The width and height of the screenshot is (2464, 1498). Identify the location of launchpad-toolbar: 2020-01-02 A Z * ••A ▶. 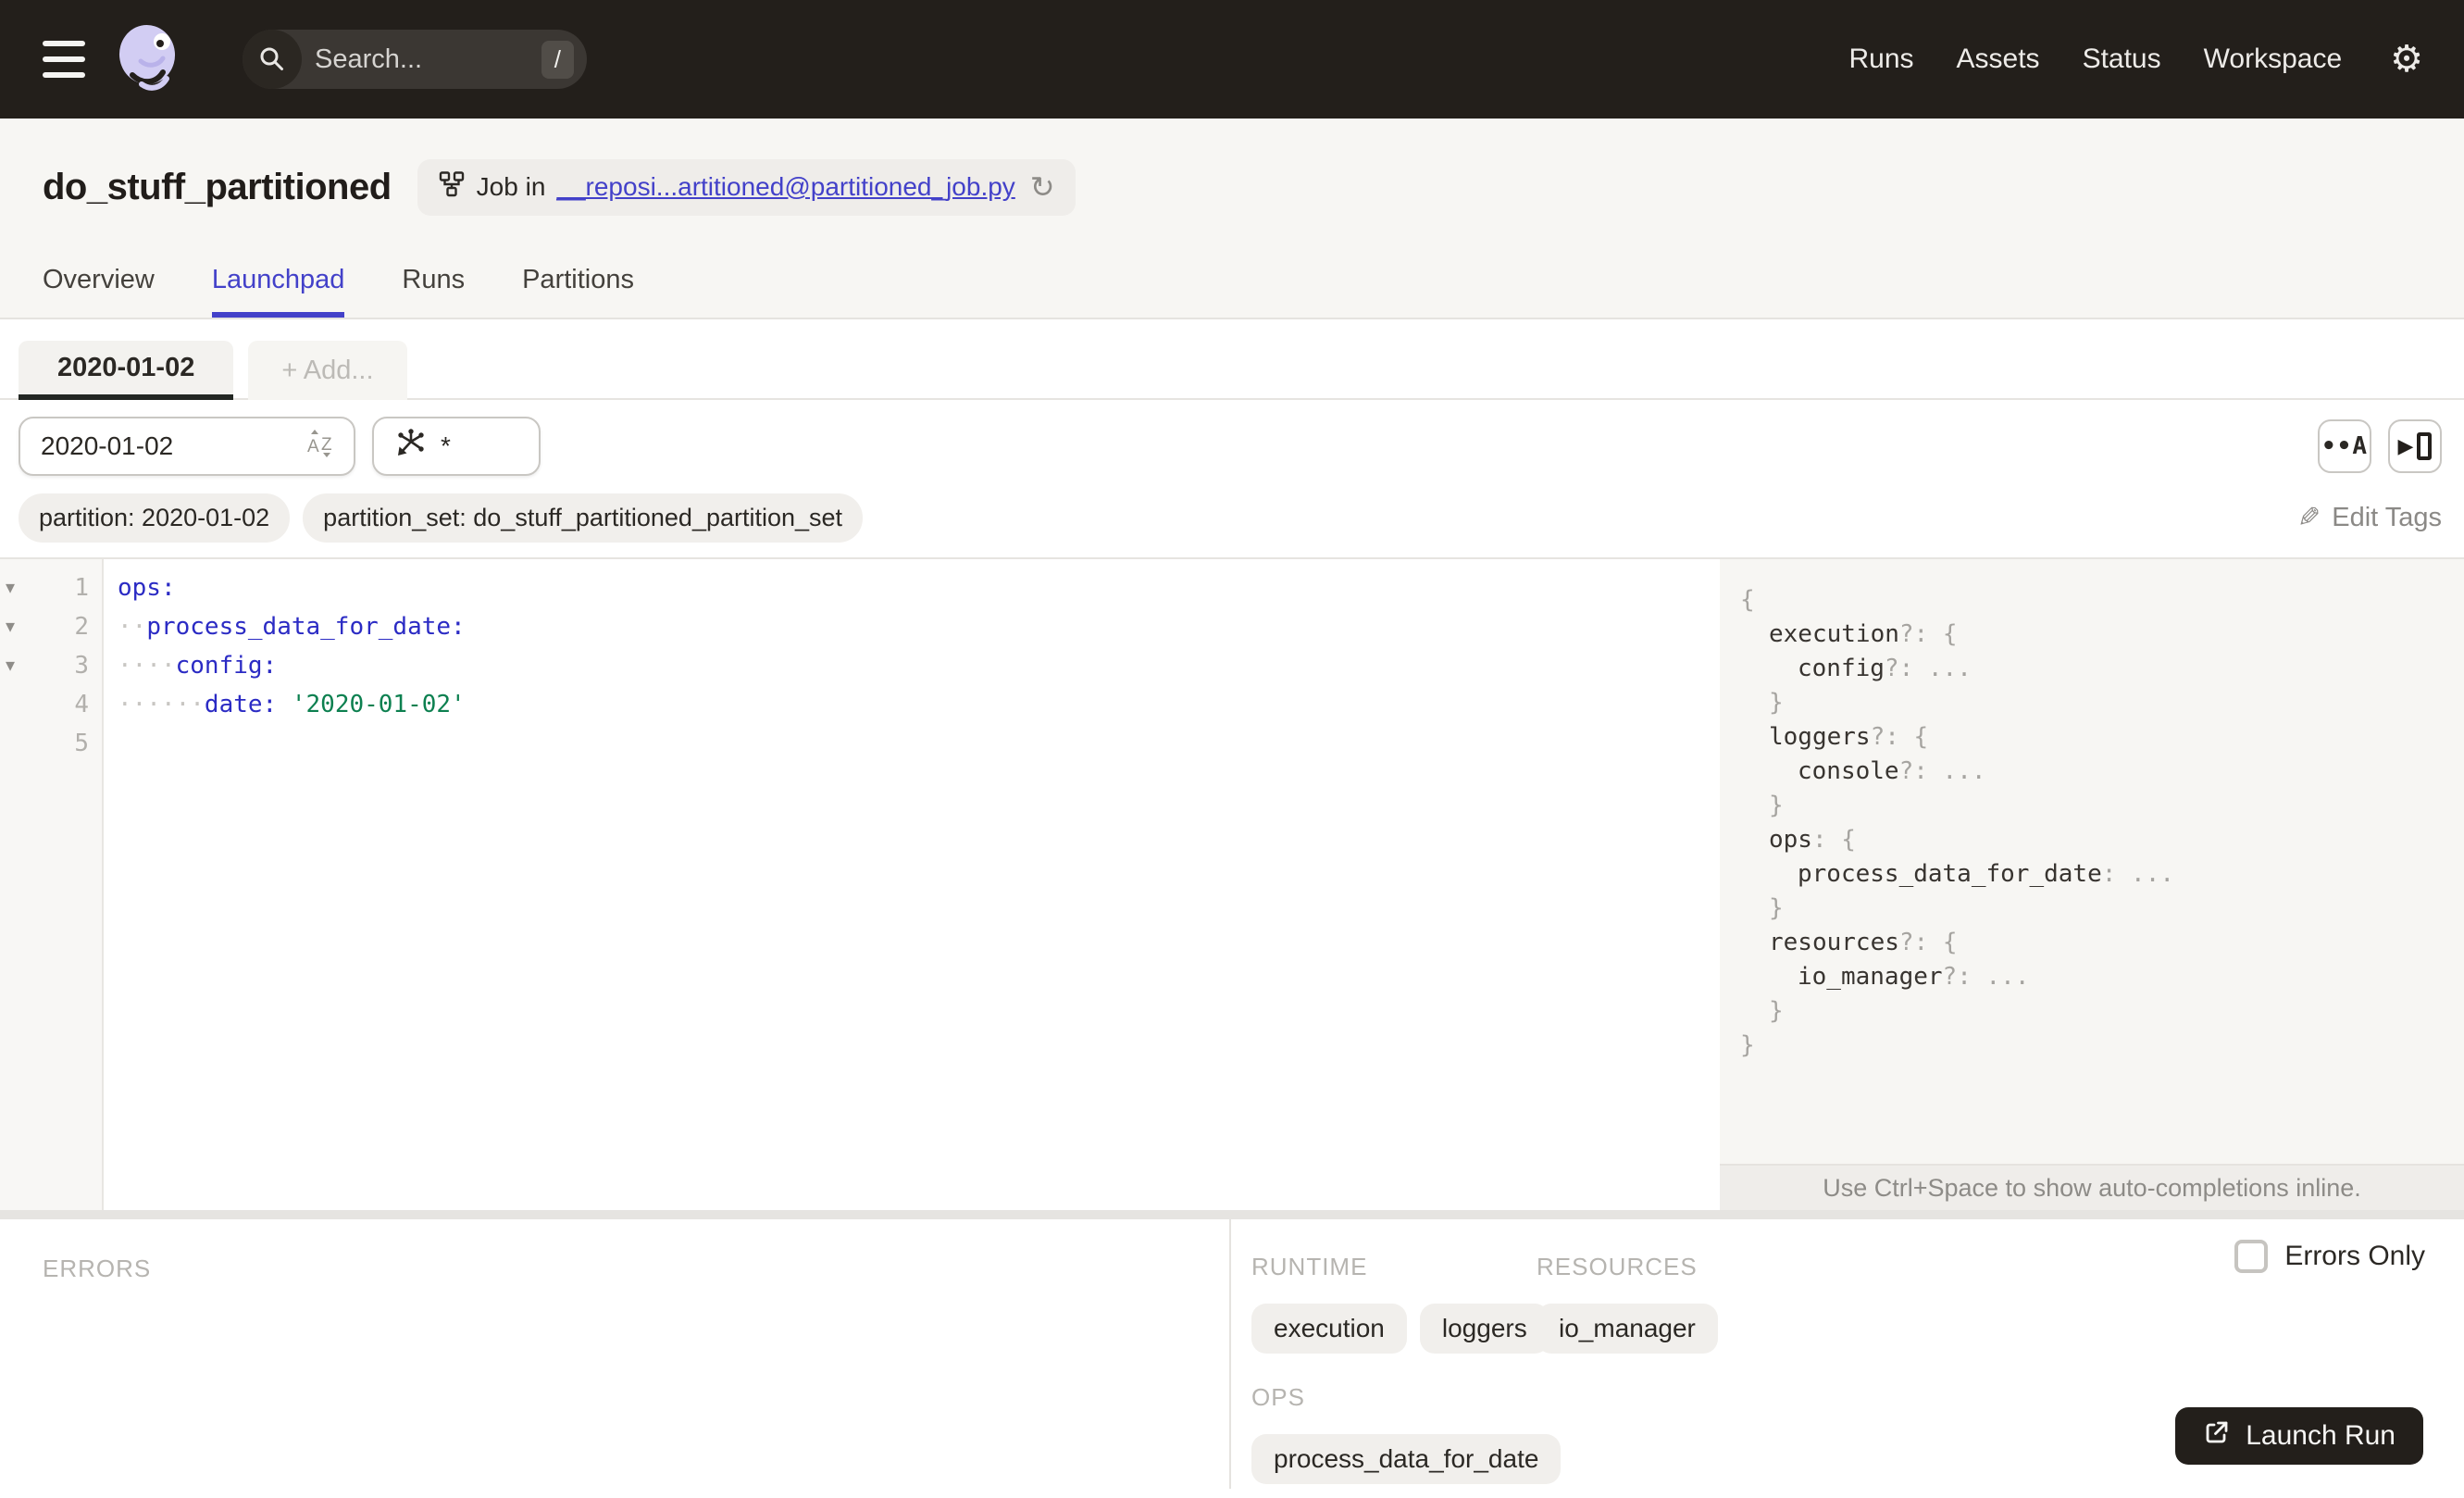
(1232, 447).